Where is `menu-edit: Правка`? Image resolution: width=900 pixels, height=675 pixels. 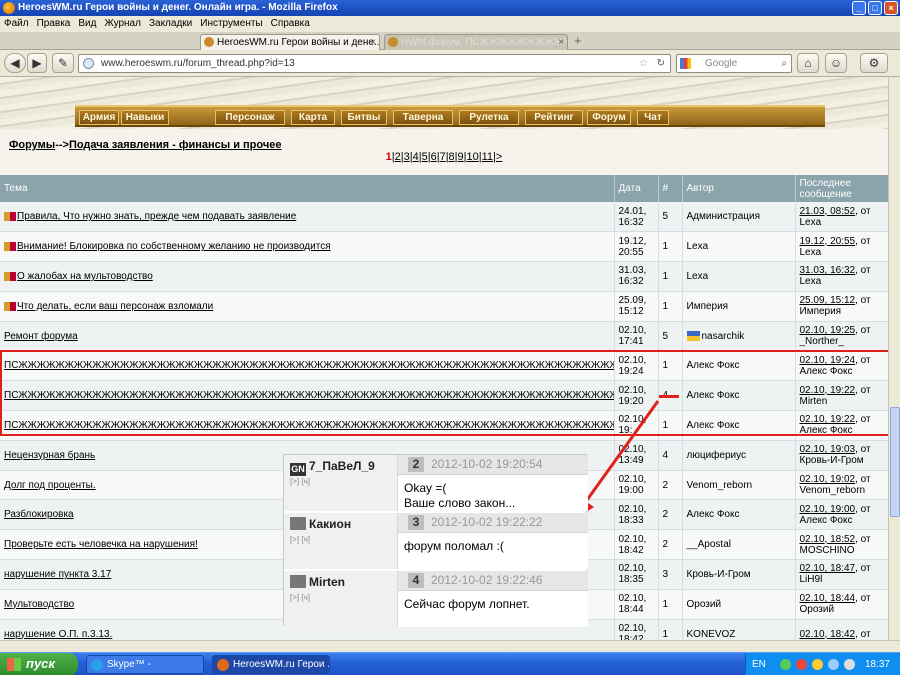
menu-edit: Правка is located at coordinates (54, 23).